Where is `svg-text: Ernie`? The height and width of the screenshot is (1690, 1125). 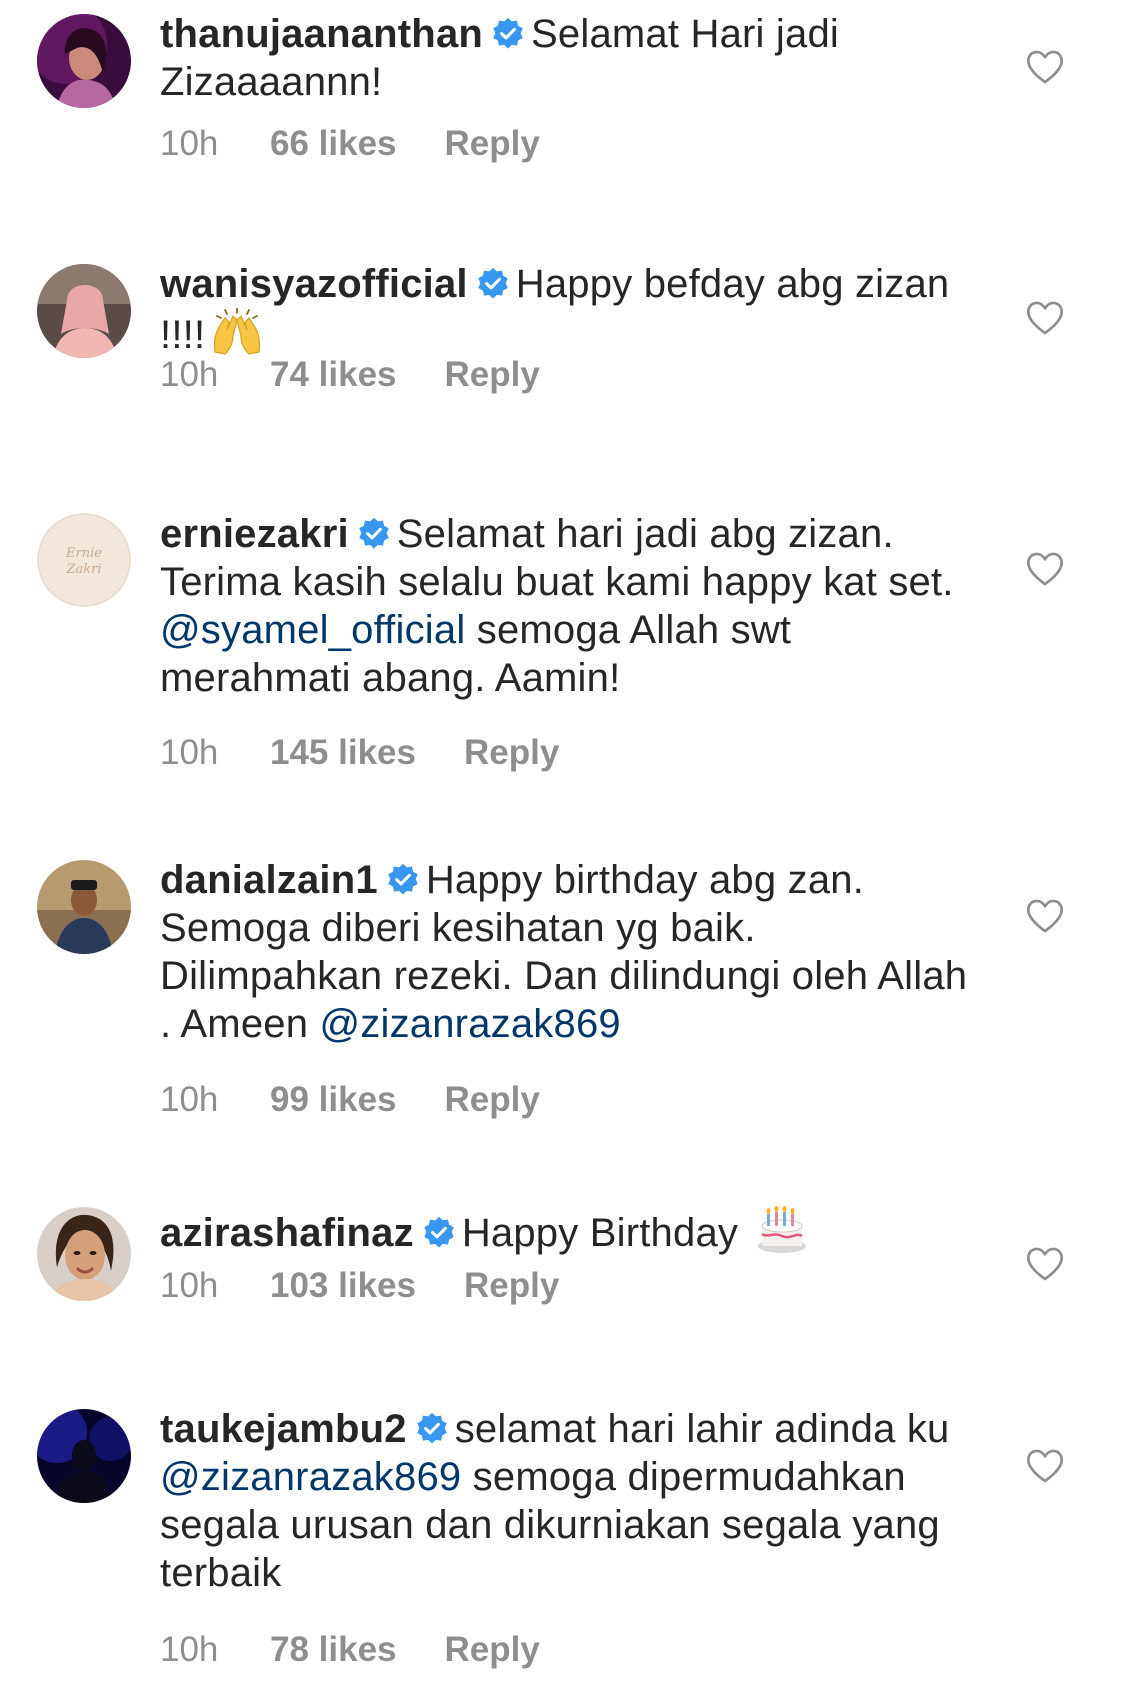
svg-text: Ernie is located at coordinates (83, 553).